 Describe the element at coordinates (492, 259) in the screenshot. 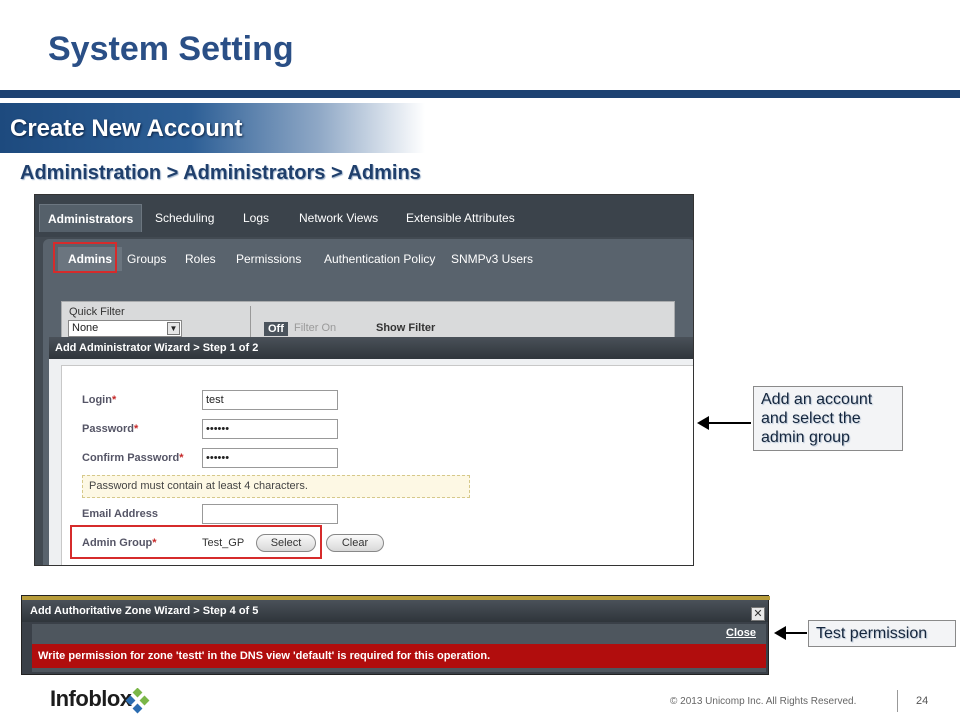

I see `subtab-snmpv3-users: SNMPv3 Users` at that location.